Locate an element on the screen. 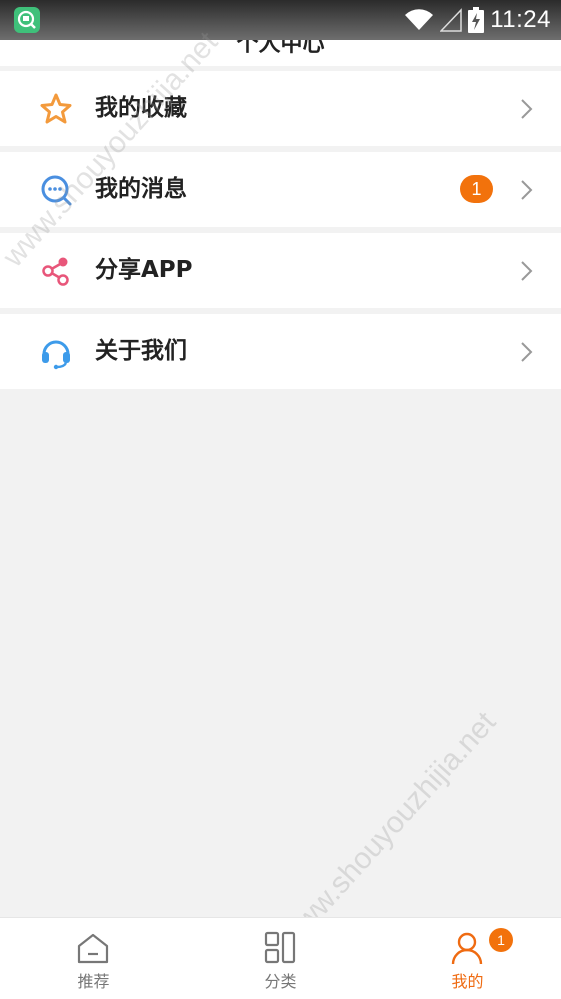 This screenshot has width=561, height=999. menu-item-label: 我的收藏 is located at coordinates (141, 108).